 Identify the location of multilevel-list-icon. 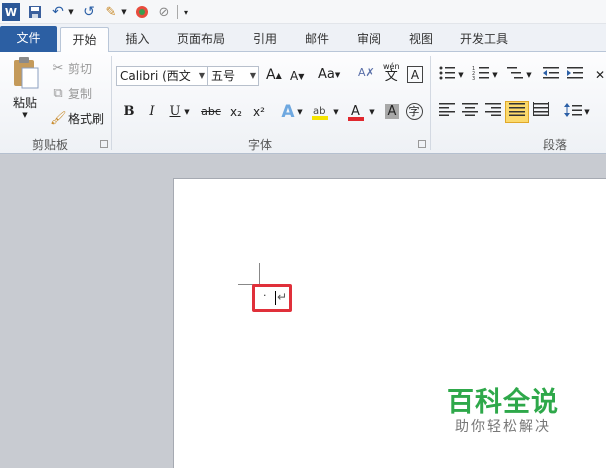
(515, 73).